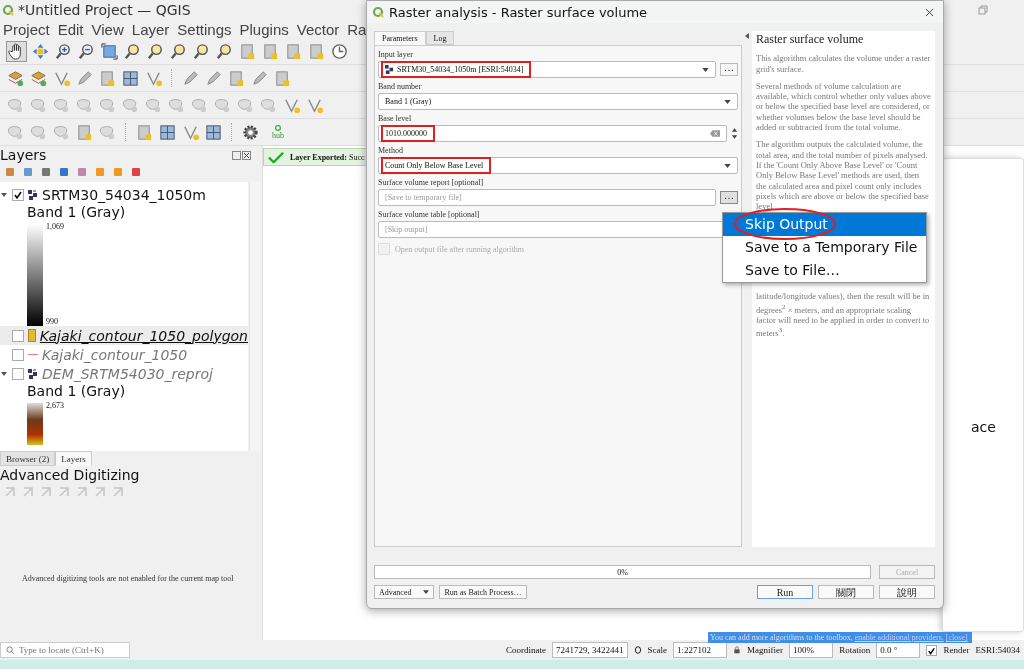  I want to click on render-checkbox, so click(932, 650).